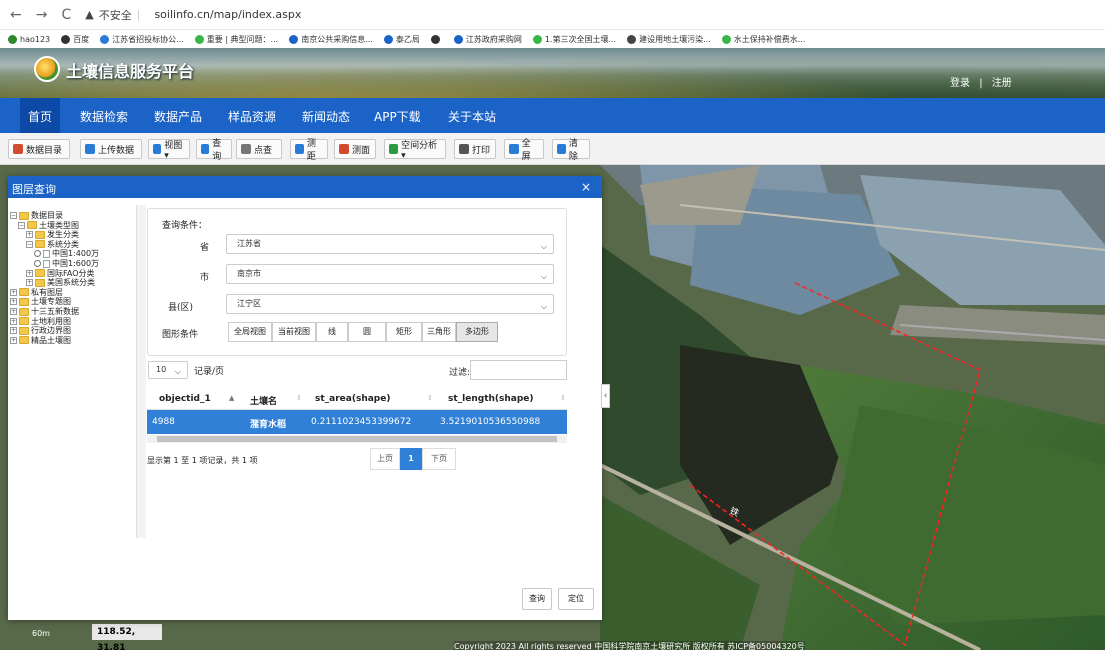 This screenshot has width=1105, height=650. What do you see at coordinates (205, 248) in the screenshot?
I see `province-label: 省` at bounding box center [205, 248].